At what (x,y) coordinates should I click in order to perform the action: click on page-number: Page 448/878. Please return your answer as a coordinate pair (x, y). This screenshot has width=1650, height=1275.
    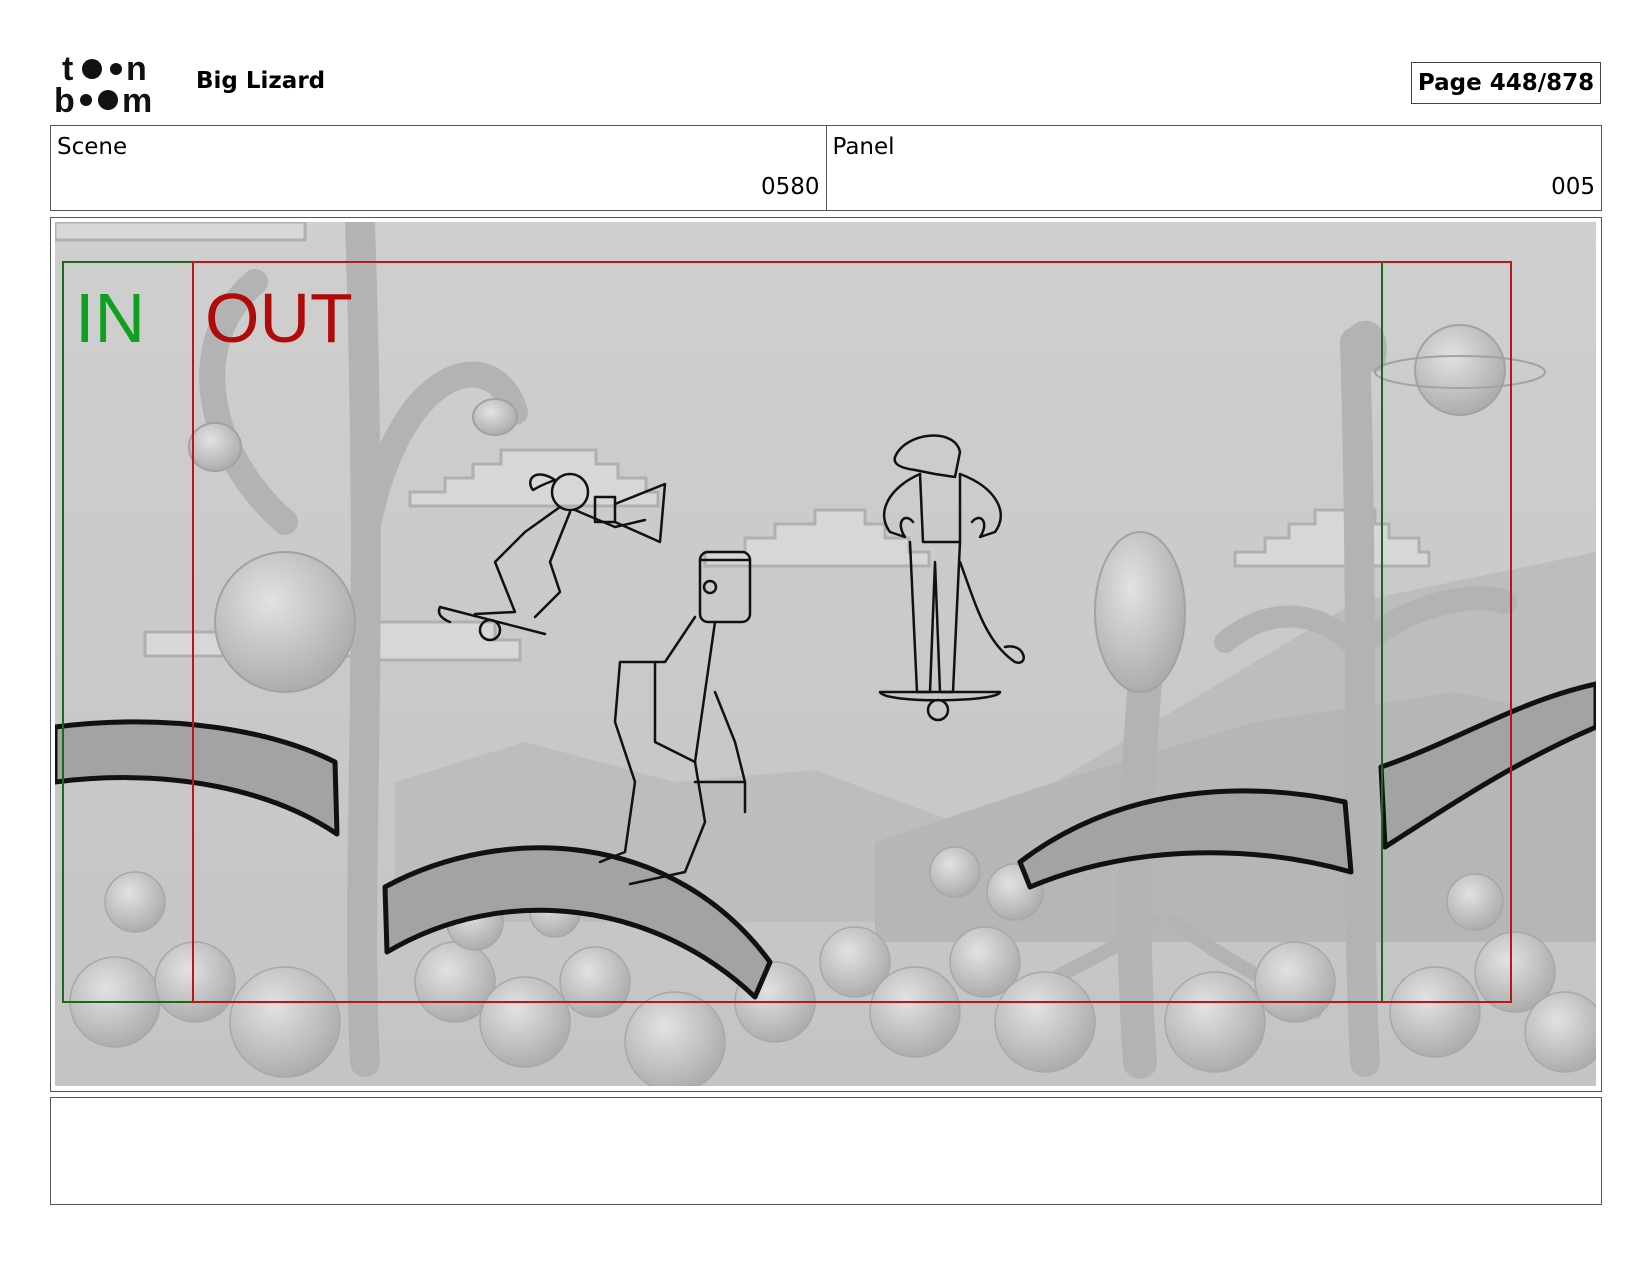
    Looking at the image, I should click on (1506, 83).